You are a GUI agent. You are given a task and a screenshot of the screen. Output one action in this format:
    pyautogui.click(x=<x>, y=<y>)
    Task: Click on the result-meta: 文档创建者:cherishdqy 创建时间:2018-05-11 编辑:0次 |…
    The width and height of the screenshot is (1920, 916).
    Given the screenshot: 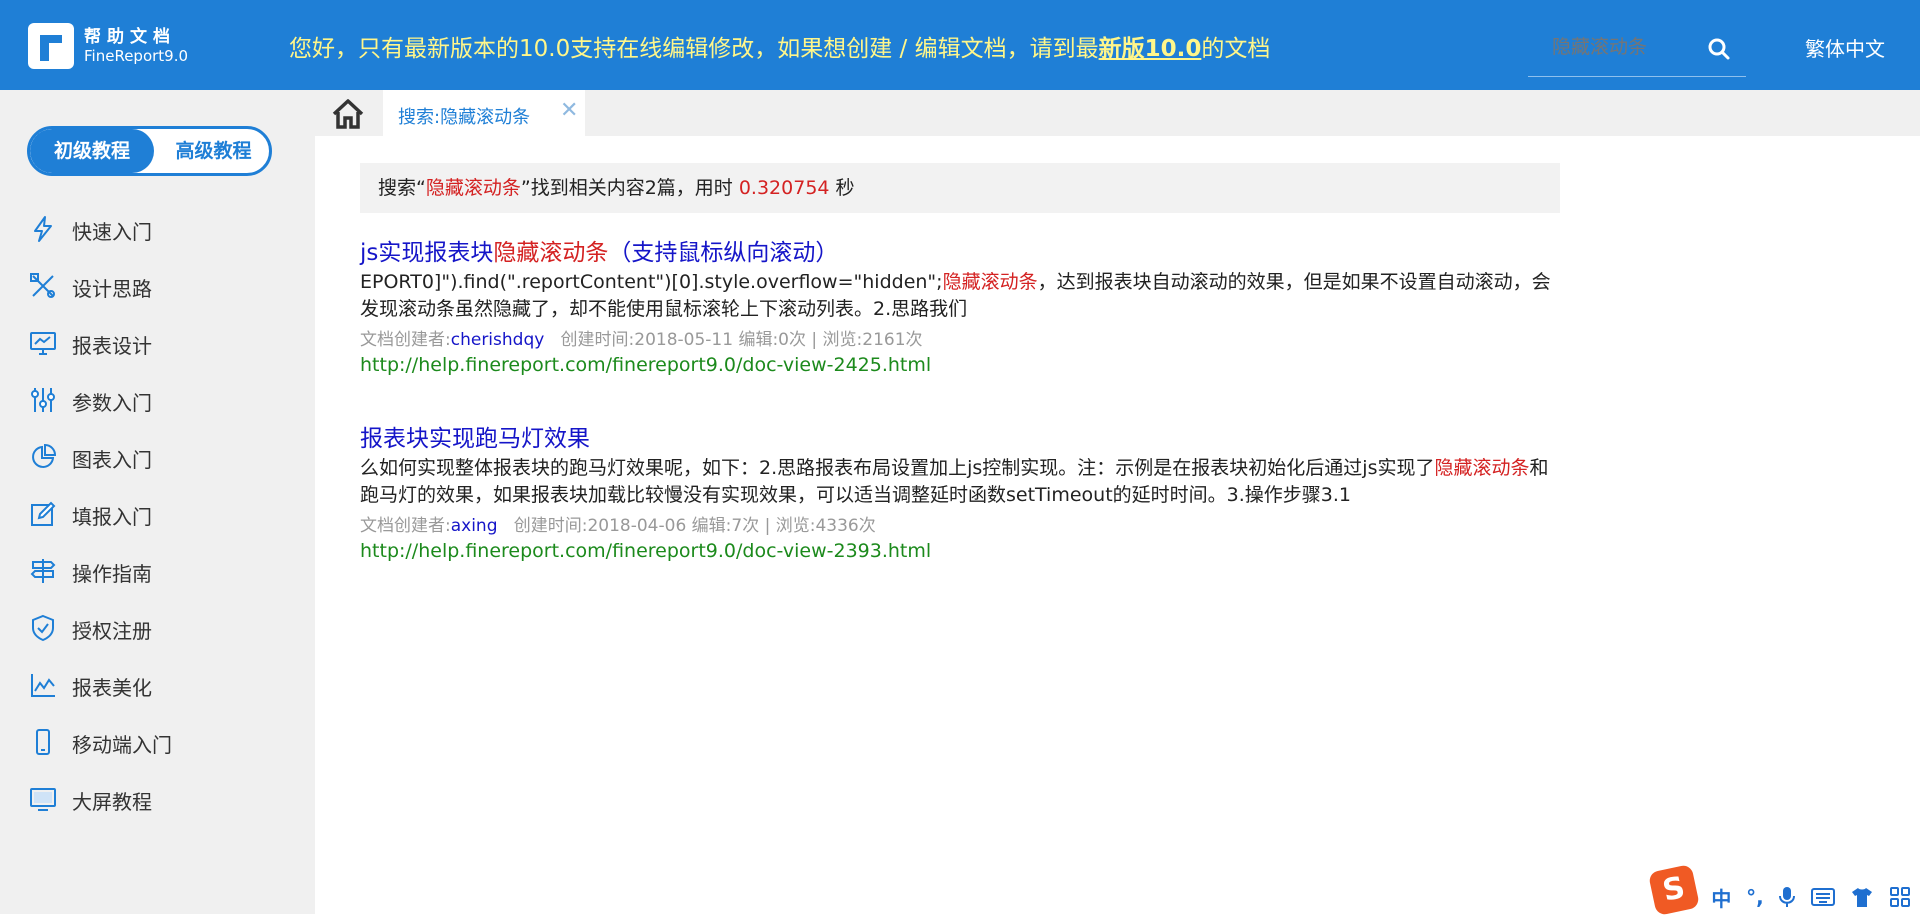 What is the action you would take?
    pyautogui.click(x=641, y=340)
    